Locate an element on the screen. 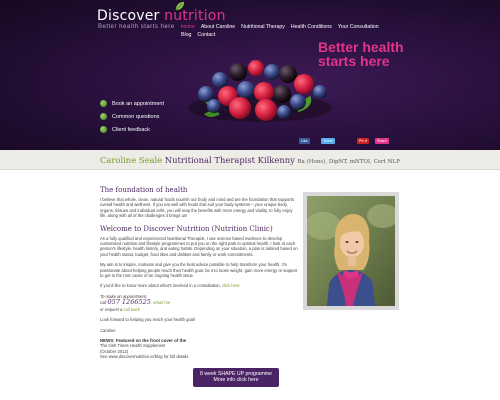  therapist-qualifications: Ba (Hons), DipNT, mNTOI, Cert NLP is located at coordinates (348, 162).